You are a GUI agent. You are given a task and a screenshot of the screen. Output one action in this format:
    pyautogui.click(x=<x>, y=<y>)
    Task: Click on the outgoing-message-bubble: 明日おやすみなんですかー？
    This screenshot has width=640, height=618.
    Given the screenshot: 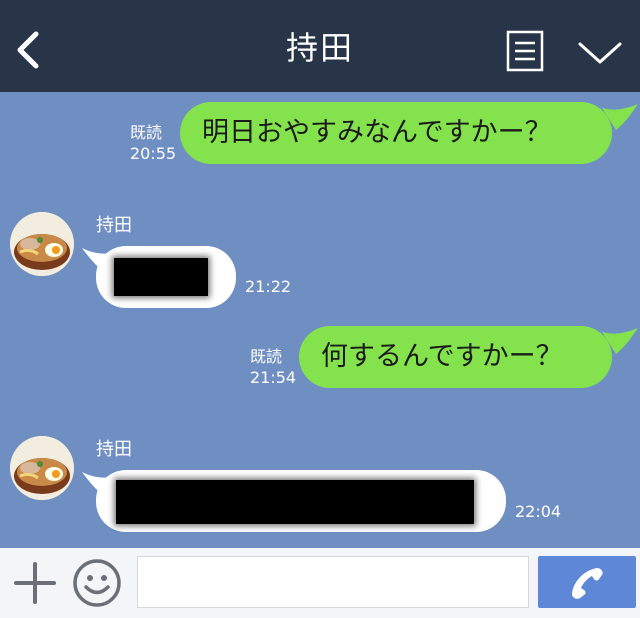 What is the action you would take?
    pyautogui.click(x=396, y=133)
    